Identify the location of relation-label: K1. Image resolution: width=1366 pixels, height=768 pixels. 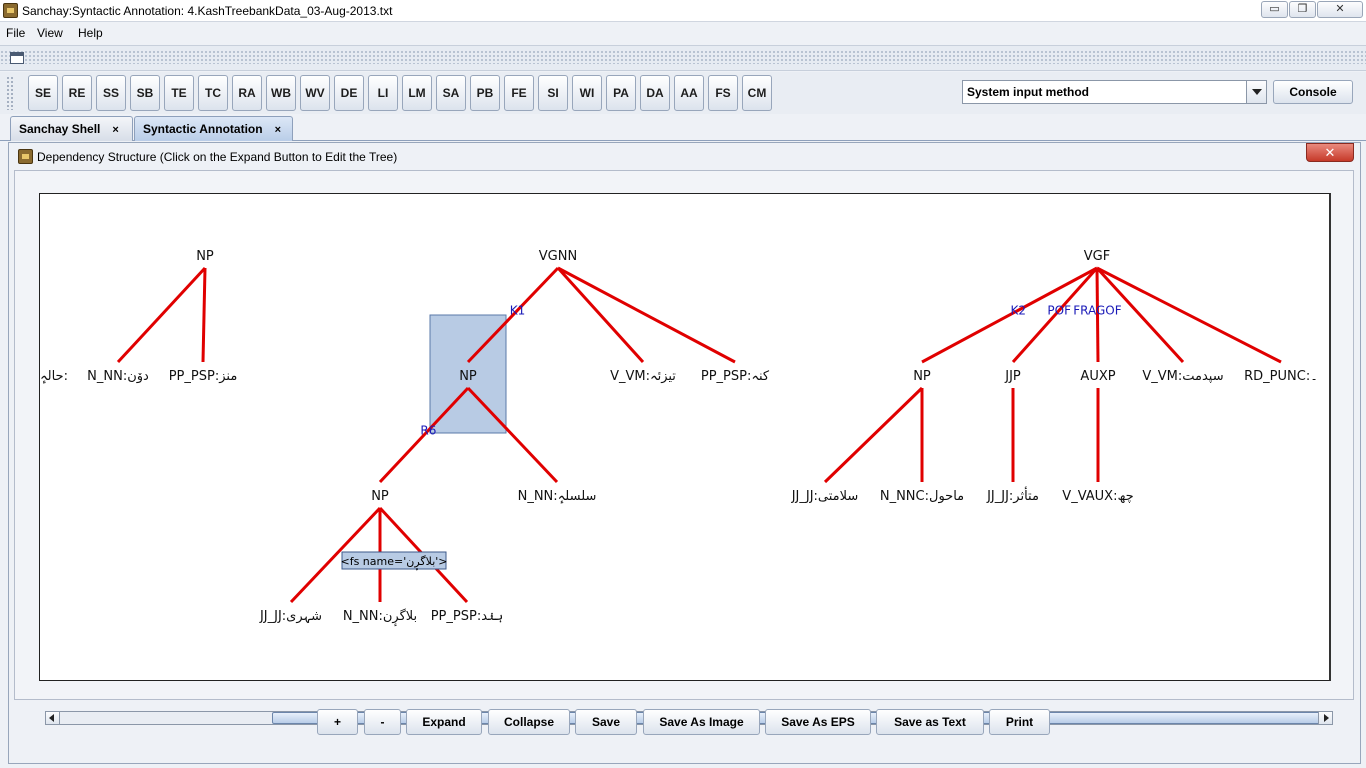
(518, 310).